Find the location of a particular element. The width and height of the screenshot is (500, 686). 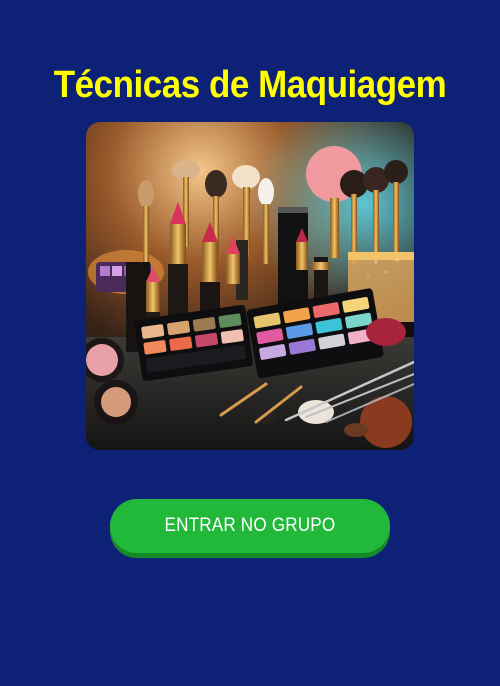

join-group-button: ENTRAR NO GRUPO is located at coordinates (250, 526).